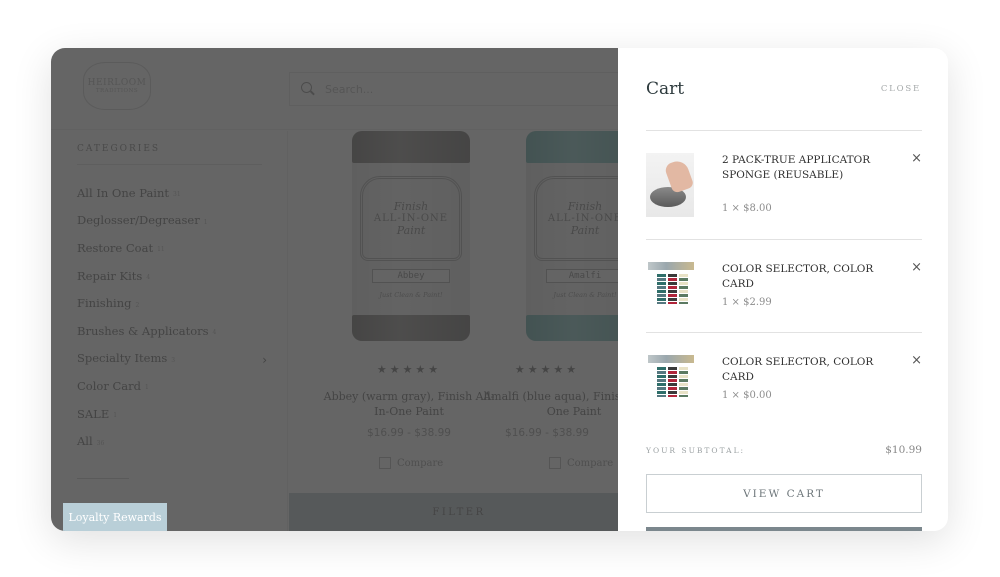 This screenshot has width=1000, height=577. Describe the element at coordinates (784, 493) in the screenshot. I see `view-cart-button: VIEW CART` at that location.